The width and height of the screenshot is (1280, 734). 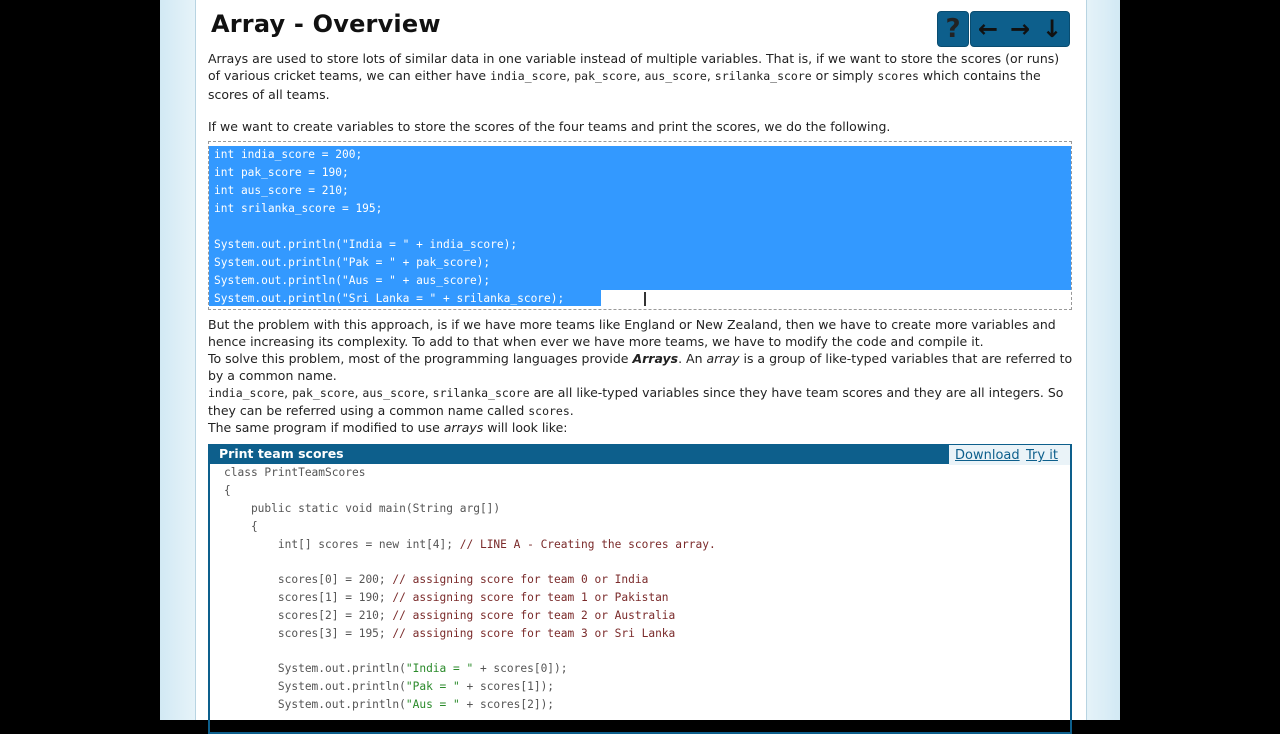 I want to click on code-line: int pak_score = 190;, so click(x=281, y=172).